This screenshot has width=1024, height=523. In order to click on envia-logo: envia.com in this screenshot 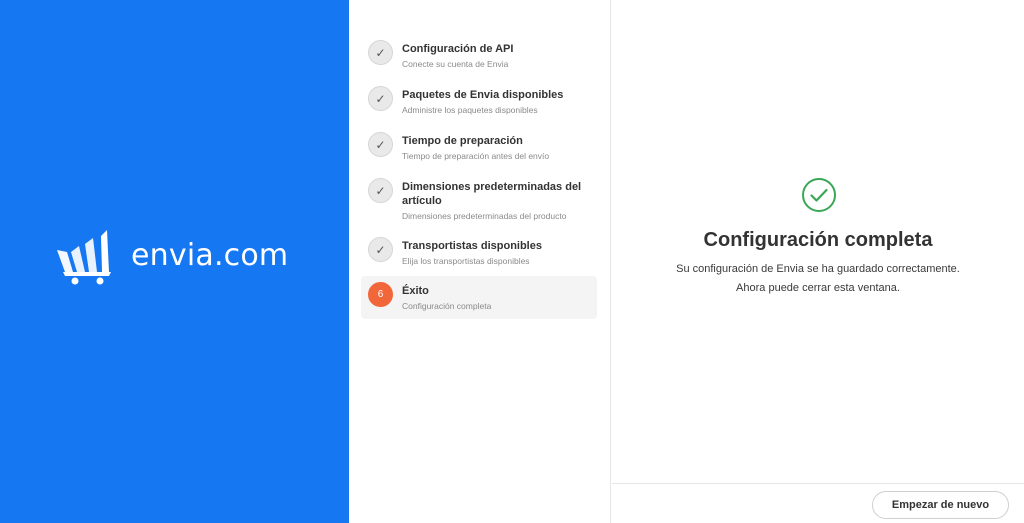, I will do `click(171, 257)`.